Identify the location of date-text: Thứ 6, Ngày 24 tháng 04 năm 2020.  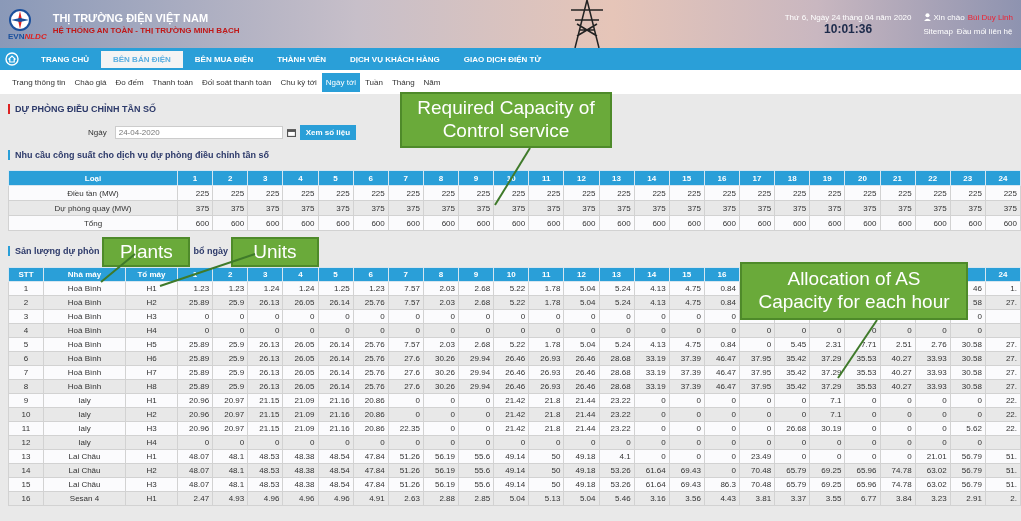
(848, 17).